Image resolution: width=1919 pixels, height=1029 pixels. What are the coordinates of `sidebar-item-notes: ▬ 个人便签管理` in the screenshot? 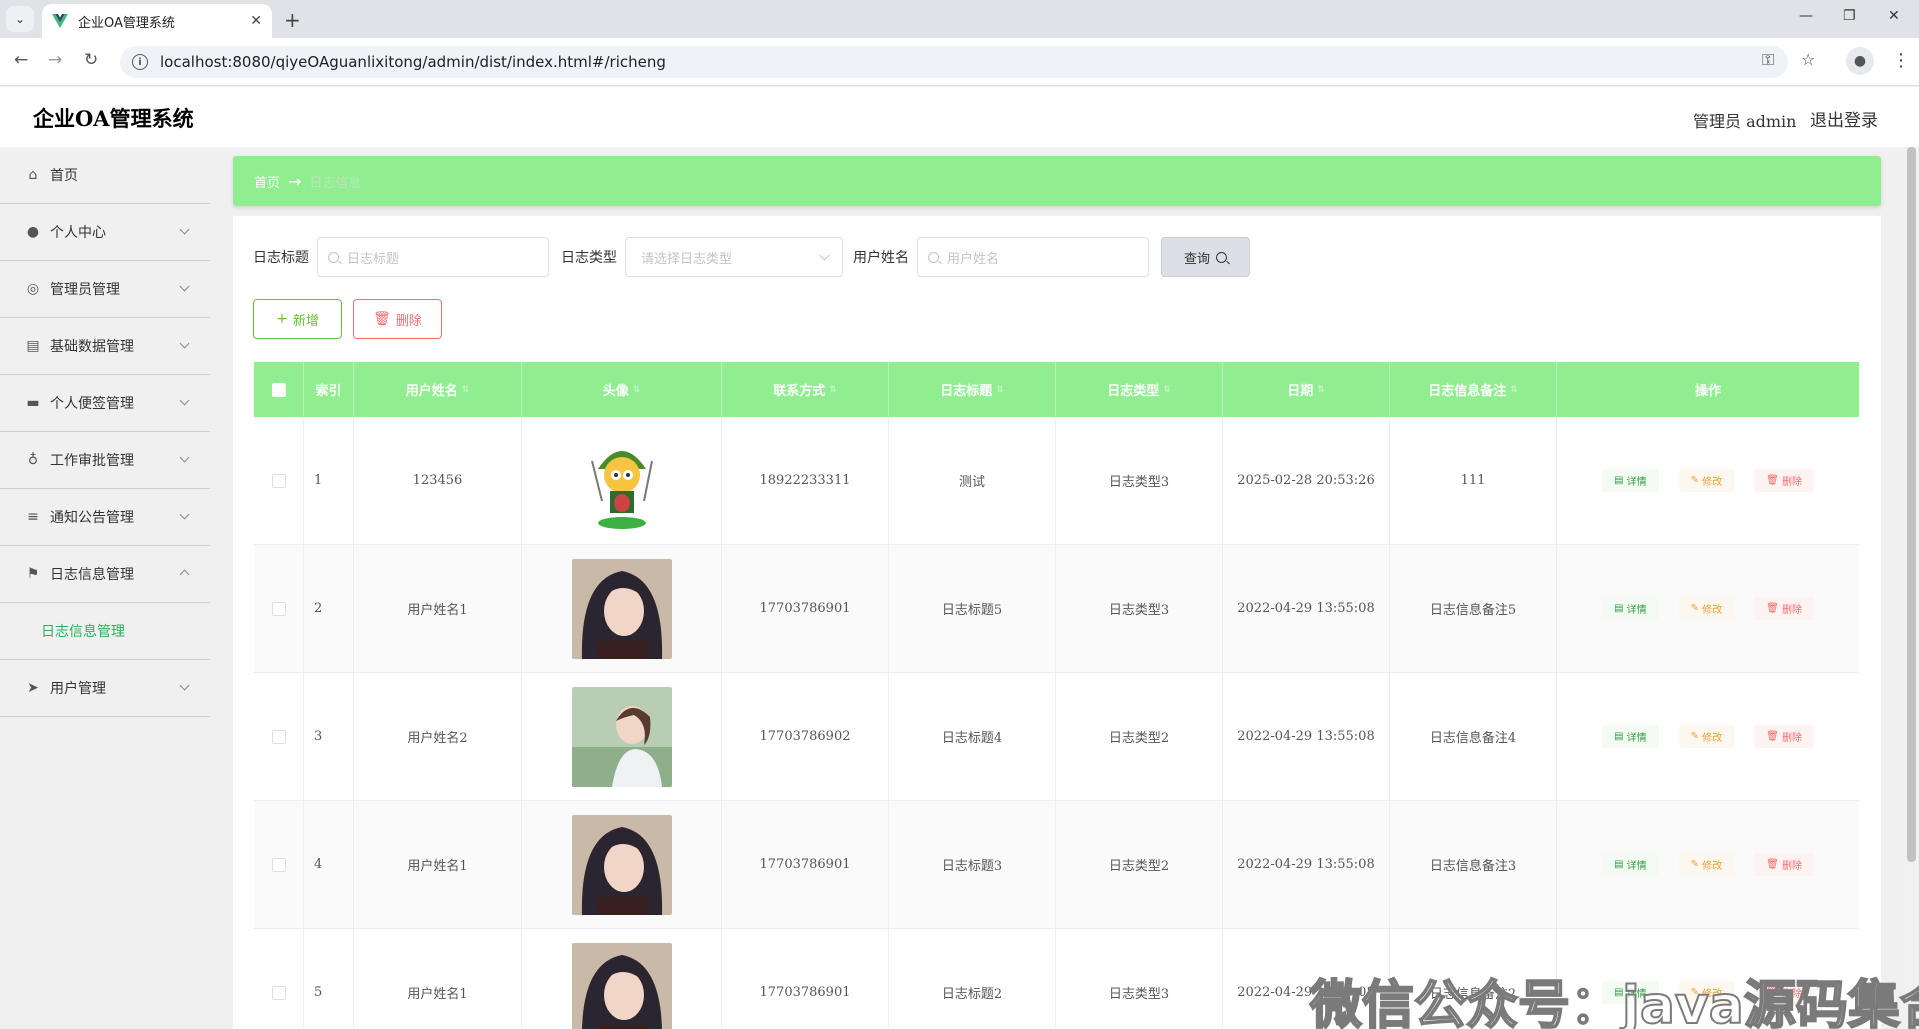 It's located at (105, 403).